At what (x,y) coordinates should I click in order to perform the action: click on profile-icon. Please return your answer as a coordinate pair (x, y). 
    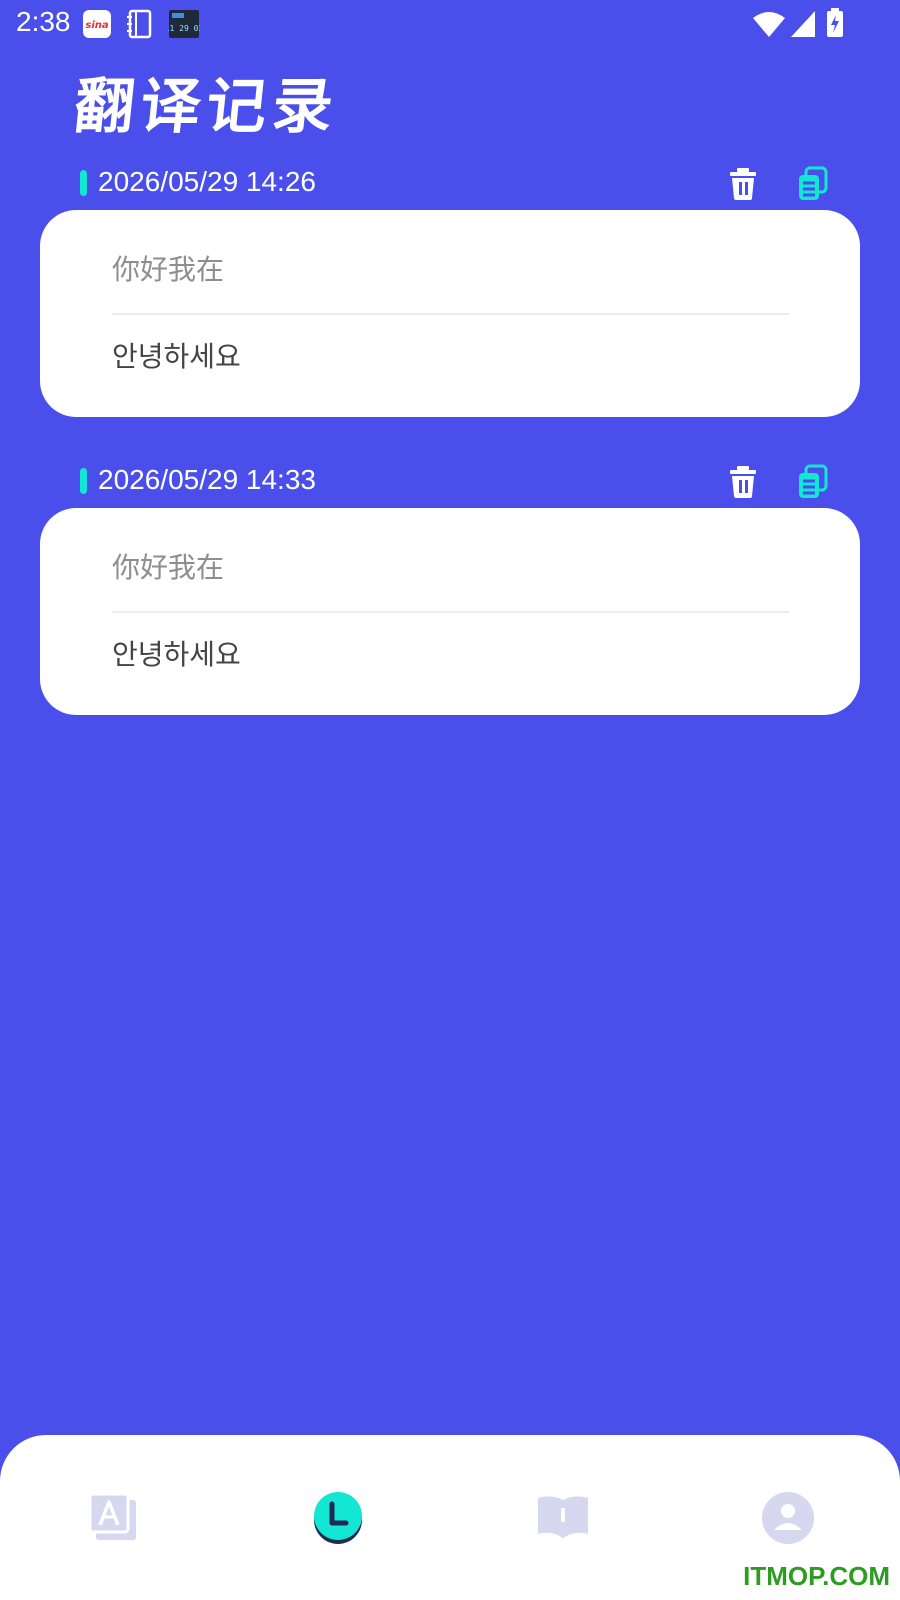
    Looking at the image, I should click on (788, 1518).